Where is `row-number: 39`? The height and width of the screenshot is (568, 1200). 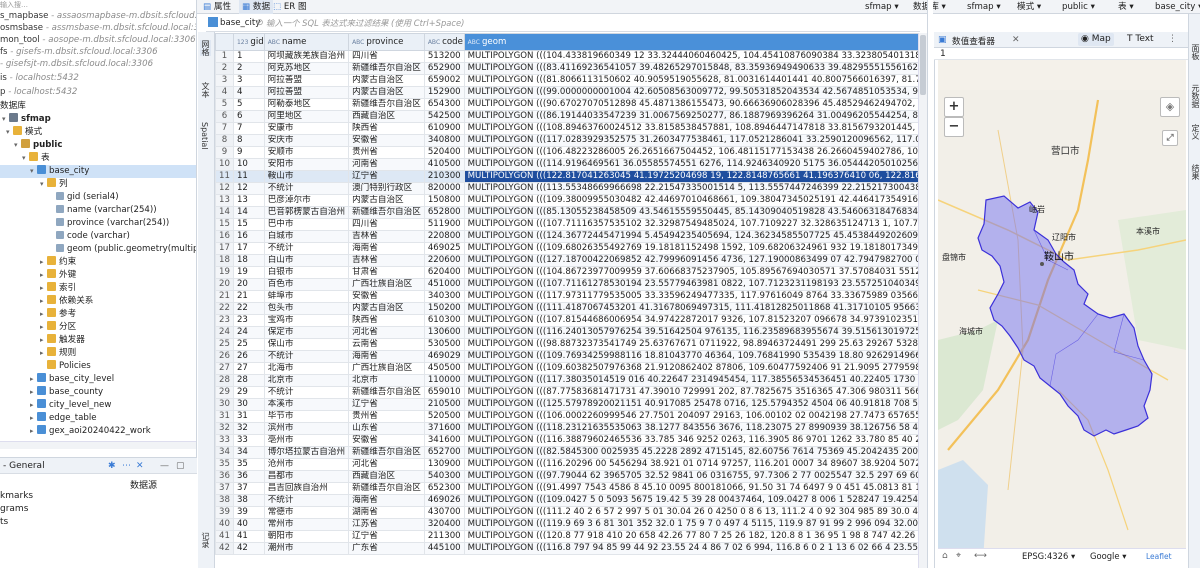 row-number: 39 is located at coordinates (224, 512).